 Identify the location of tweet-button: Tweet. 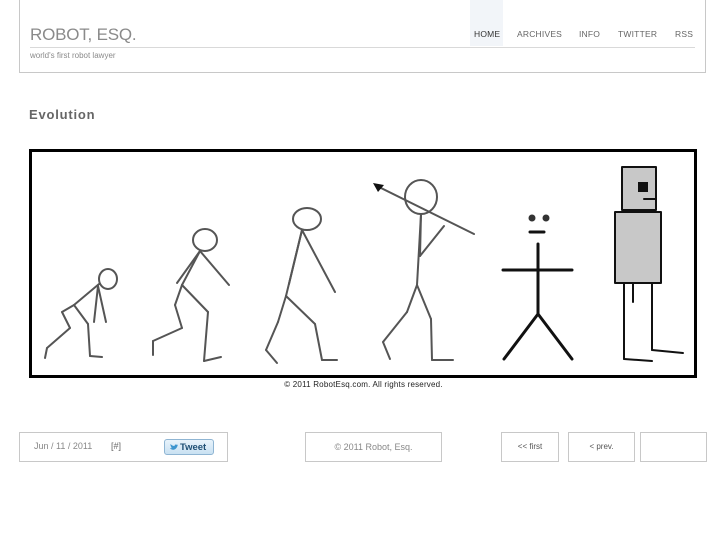
(189, 447).